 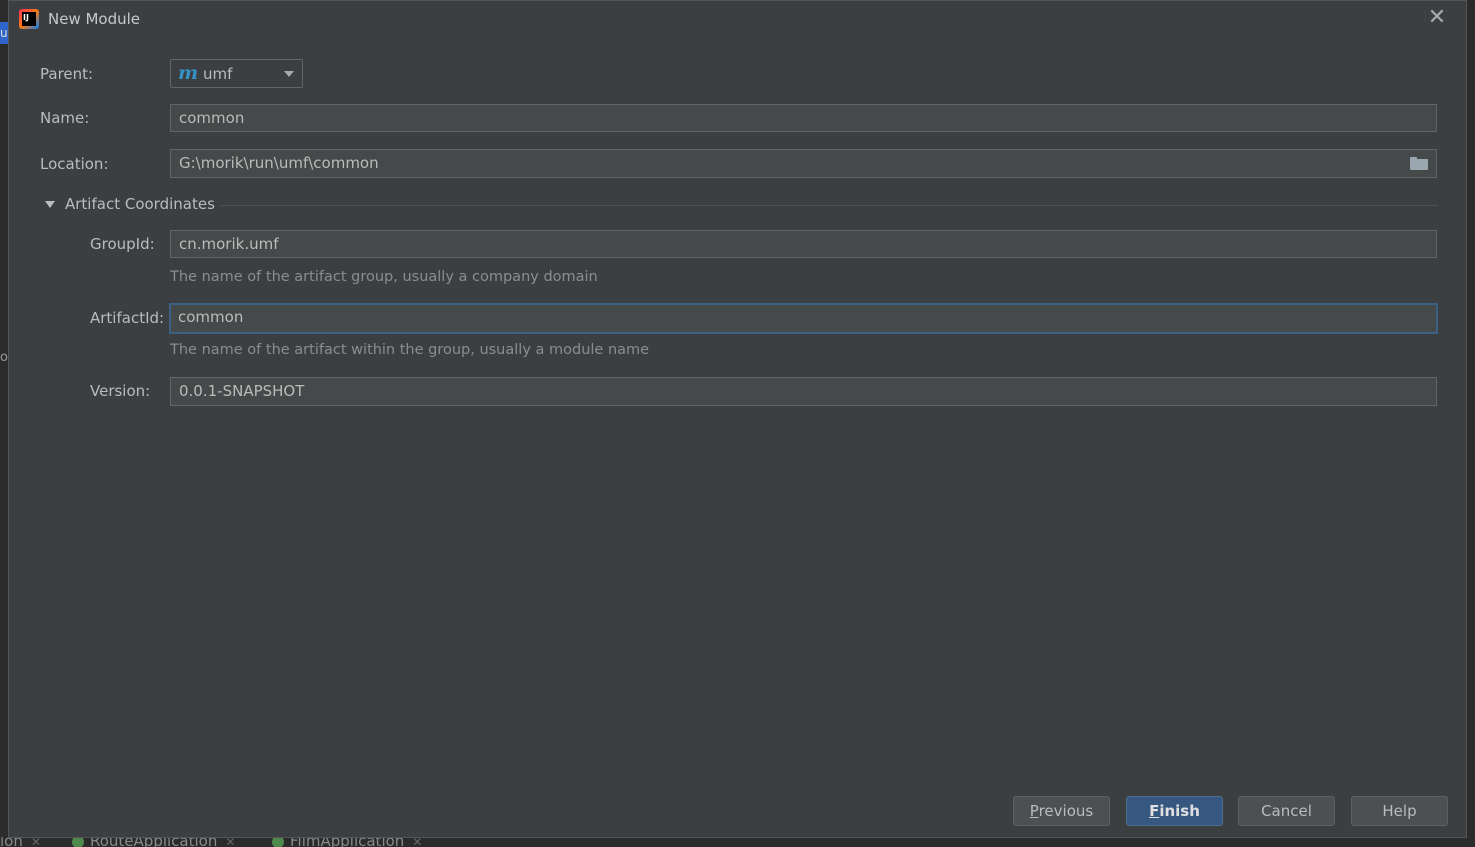 What do you see at coordinates (236, 73) in the screenshot?
I see `parent-dropdown: m umf` at bounding box center [236, 73].